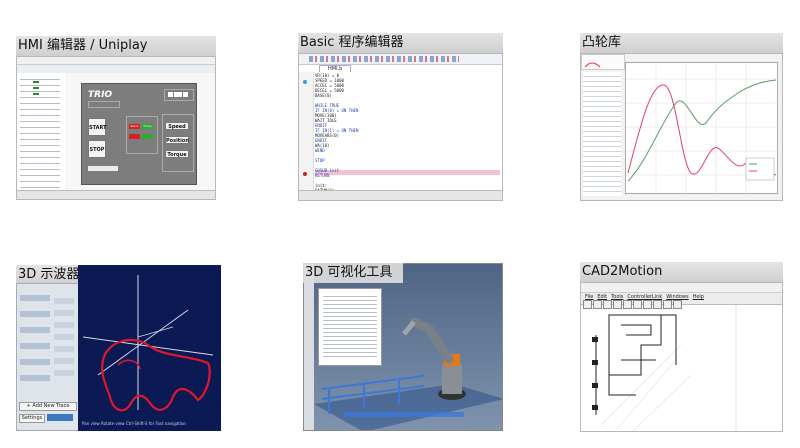 The height and width of the screenshot is (448, 800). I want to click on card-3d-visualisation: 3D 可视化工具, so click(403, 347).